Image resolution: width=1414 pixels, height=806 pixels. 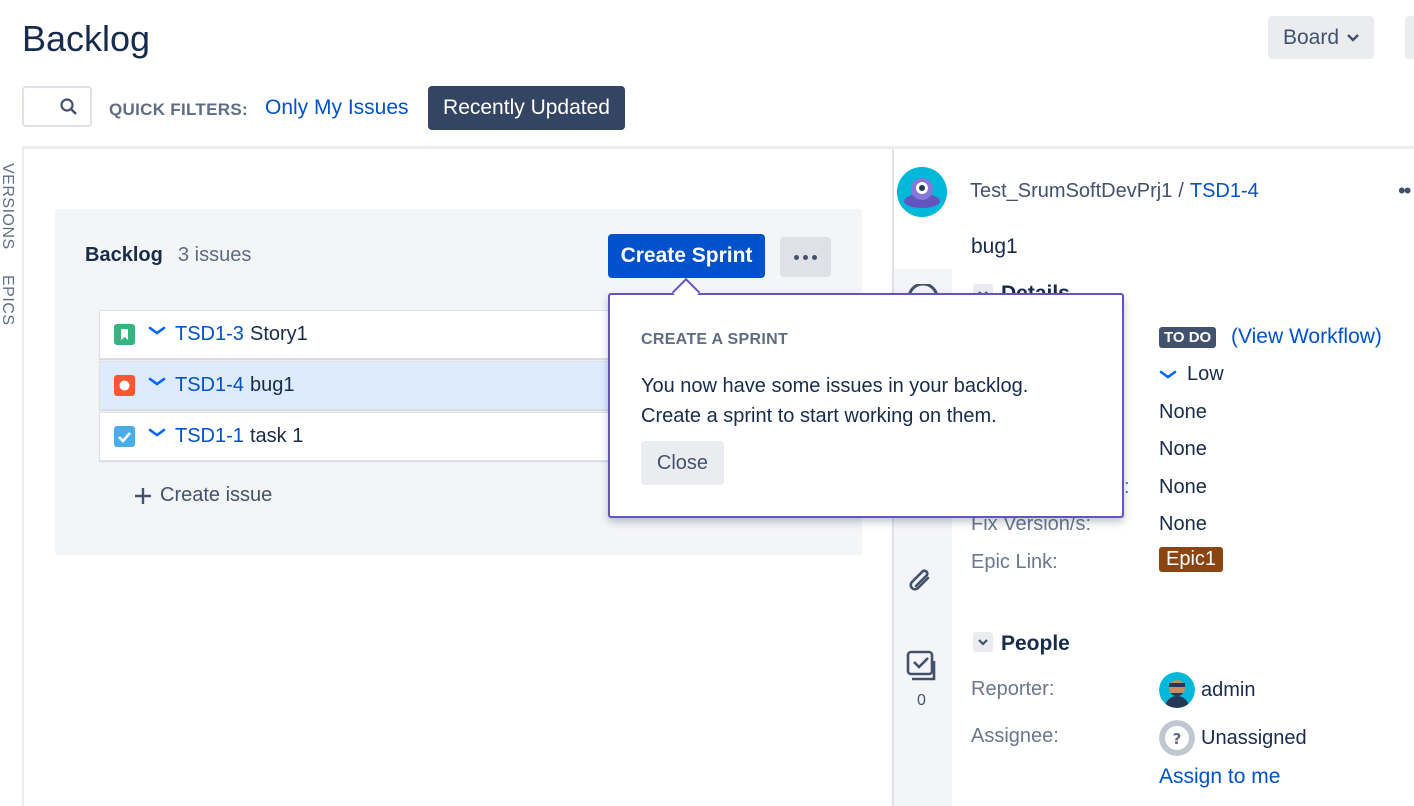 I want to click on issue-summary: task 1, so click(x=277, y=436).